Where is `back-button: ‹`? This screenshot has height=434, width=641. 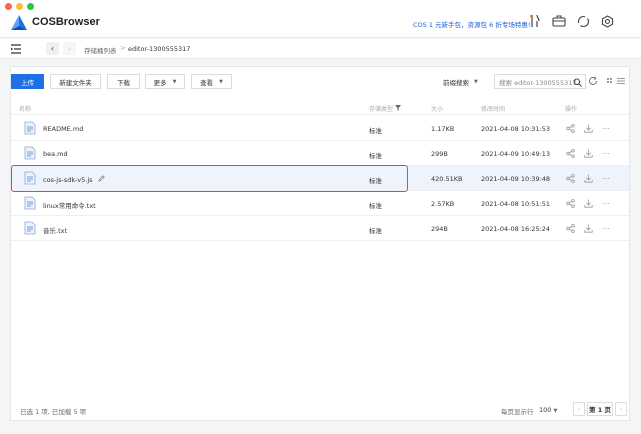
back-button: ‹ is located at coordinates (52, 48).